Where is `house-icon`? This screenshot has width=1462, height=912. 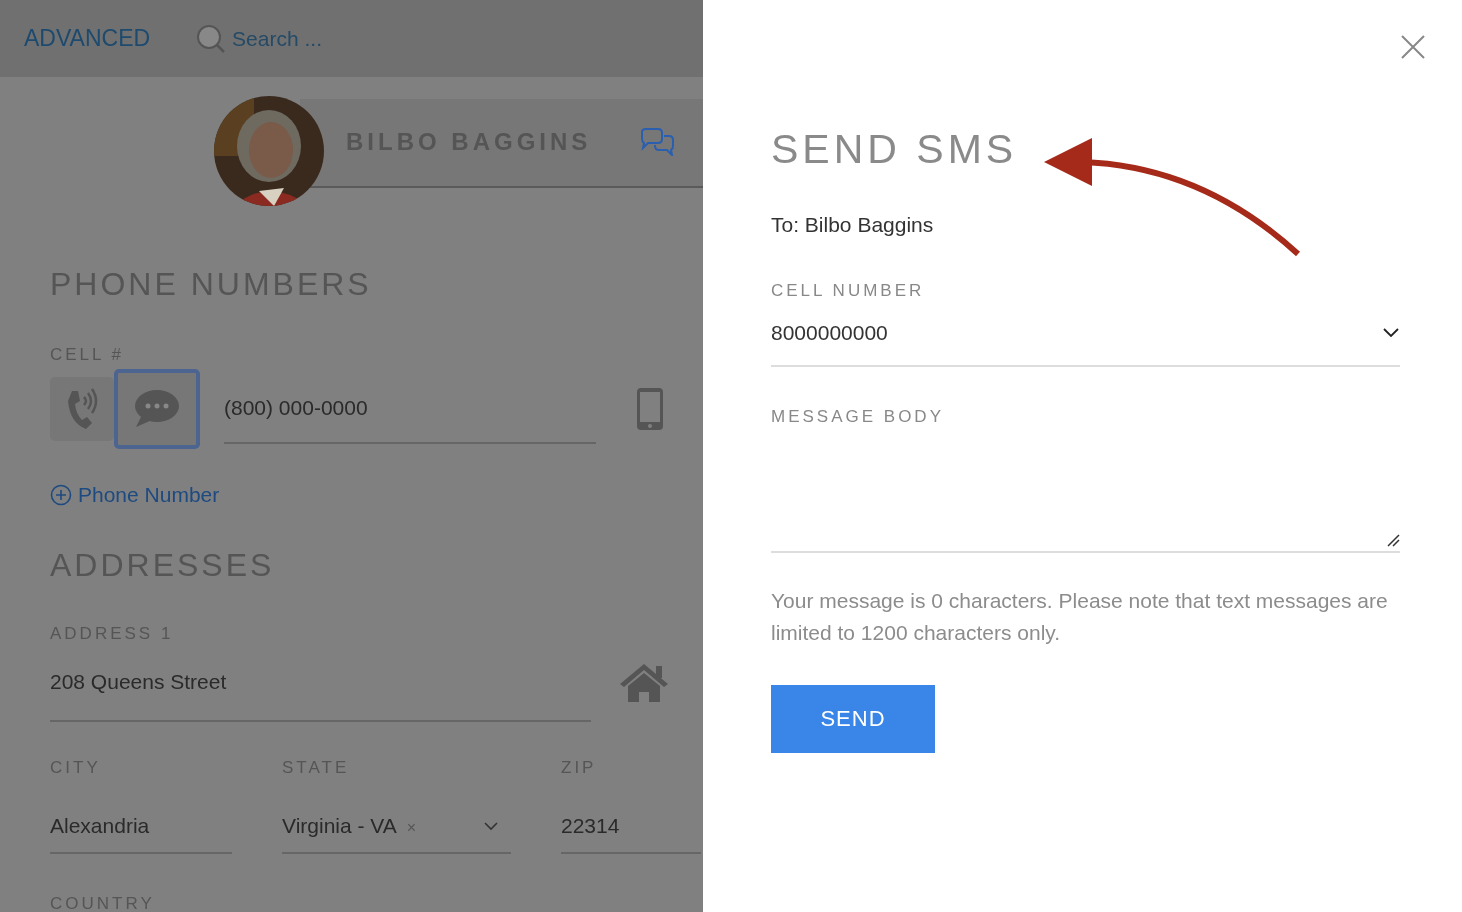
house-icon is located at coordinates (644, 683).